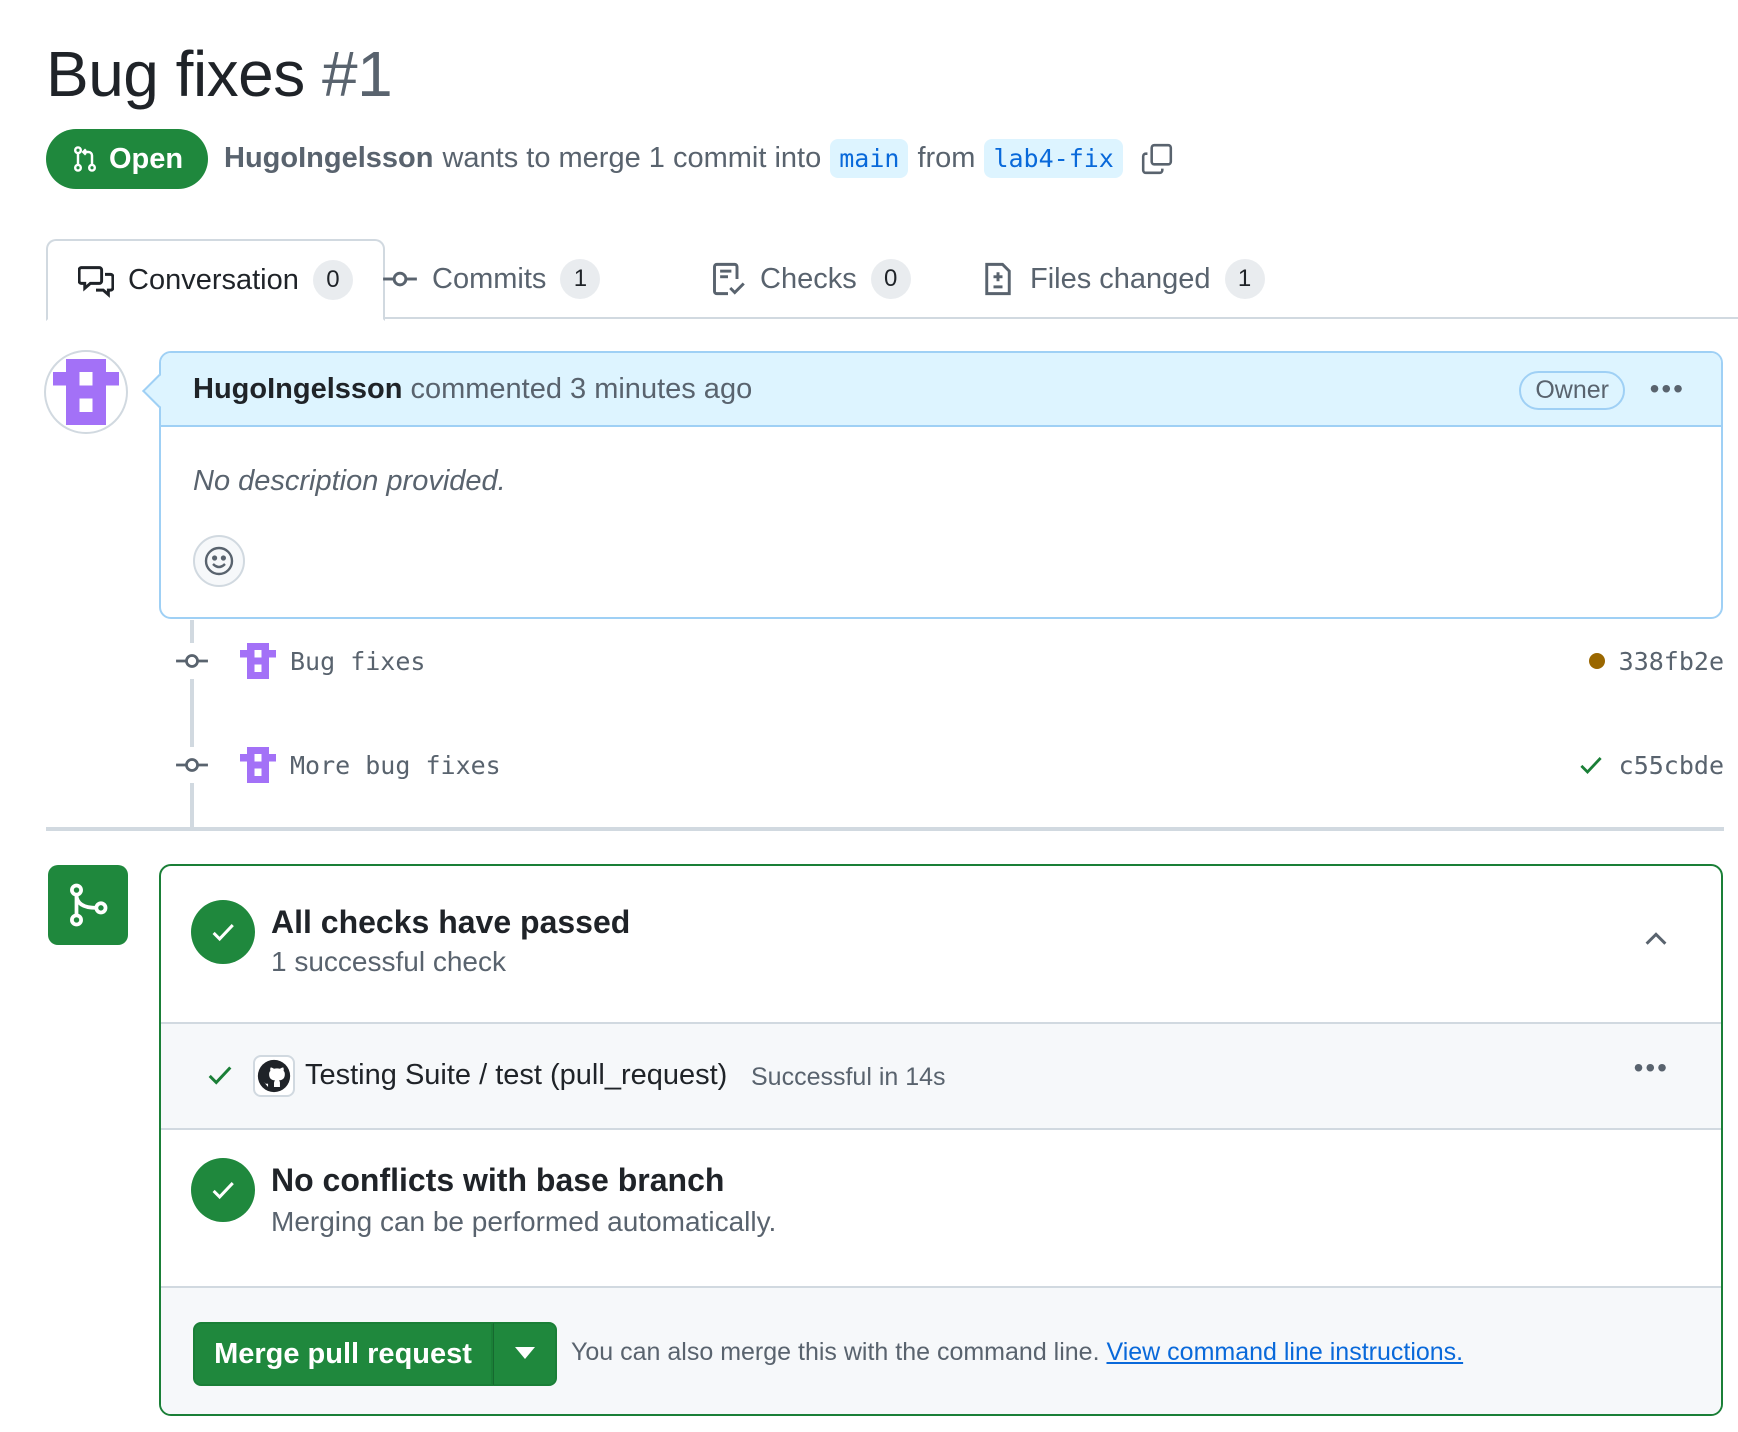 This screenshot has height=1432, width=1738. What do you see at coordinates (498, 1180) in the screenshot?
I see `conflicts-title: No conflicts with base branch` at bounding box center [498, 1180].